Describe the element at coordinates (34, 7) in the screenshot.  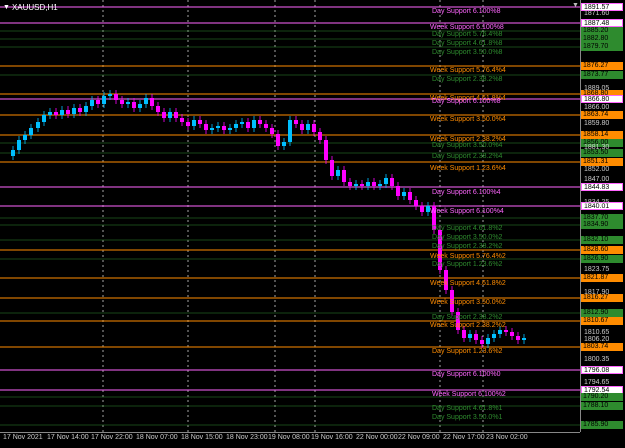
I see `symbol-title-text: XAUUSD,H1` at that location.